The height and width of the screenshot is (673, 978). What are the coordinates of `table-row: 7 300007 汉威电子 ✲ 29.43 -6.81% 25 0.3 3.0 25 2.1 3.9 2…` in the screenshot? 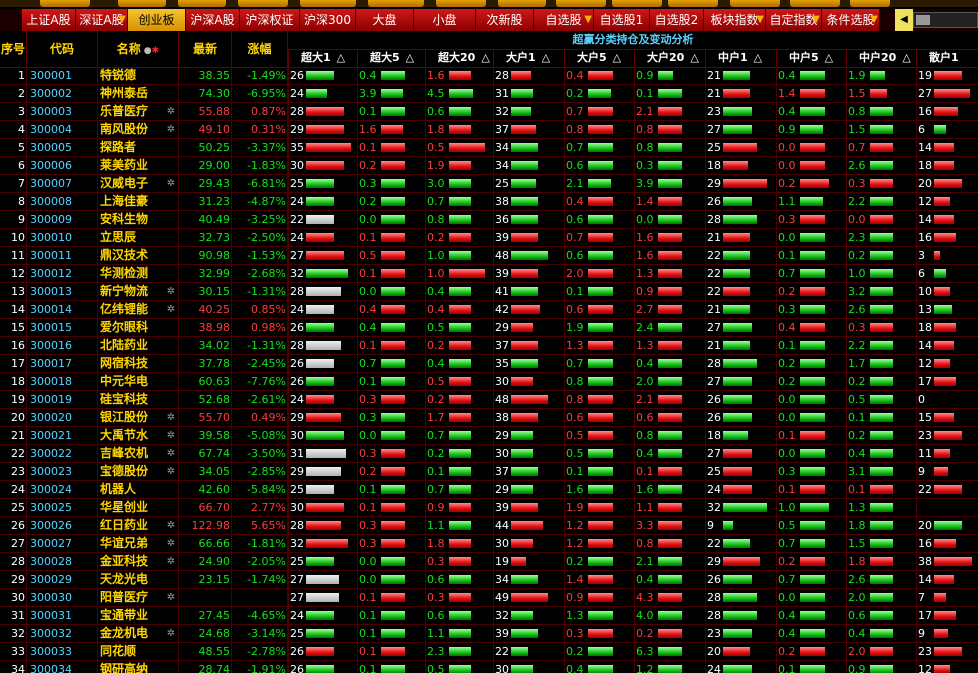 It's located at (489, 184).